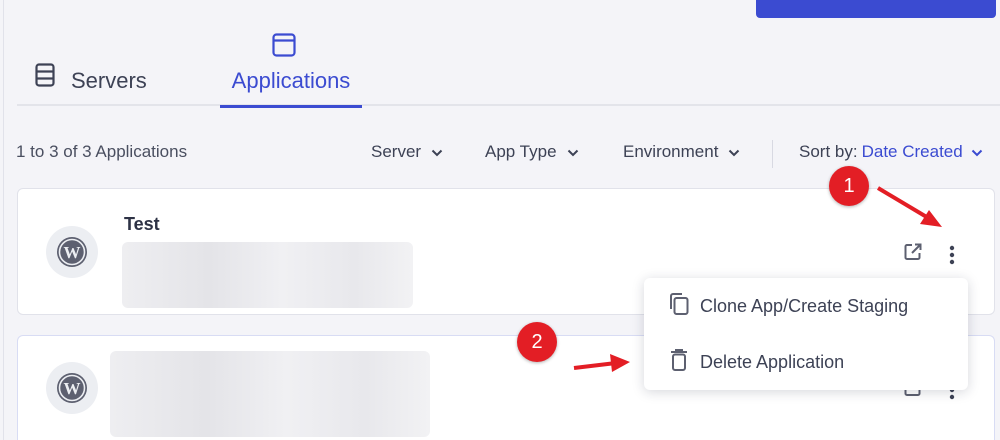  I want to click on annotation-badge-1: 1, so click(849, 186).